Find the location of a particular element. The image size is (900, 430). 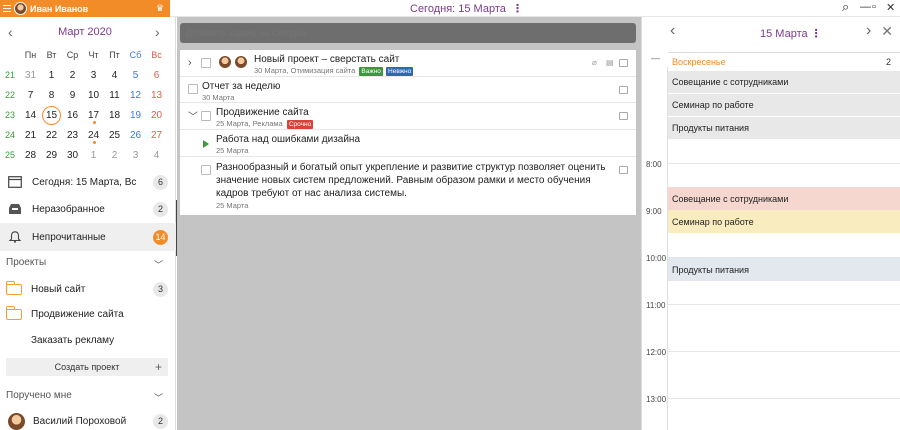

calendar-day: 24 is located at coordinates (93, 137).